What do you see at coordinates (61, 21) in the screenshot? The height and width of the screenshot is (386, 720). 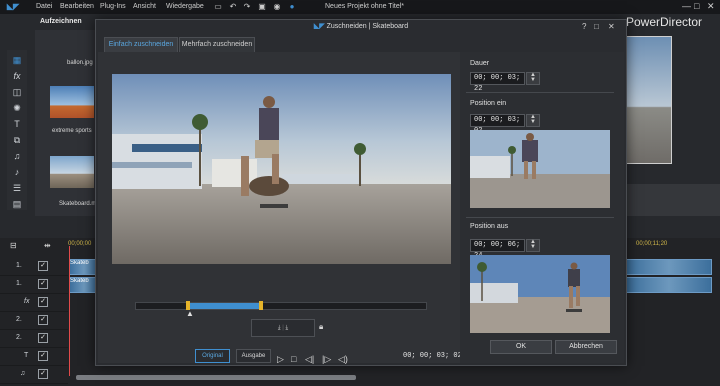 I see `capture-tab: Aufzeichnen` at bounding box center [61, 21].